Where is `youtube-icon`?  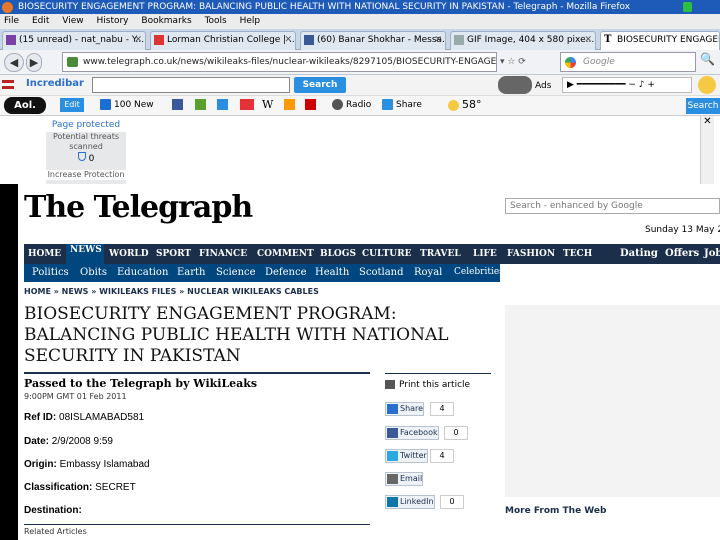
youtube-icon is located at coordinates (310, 104).